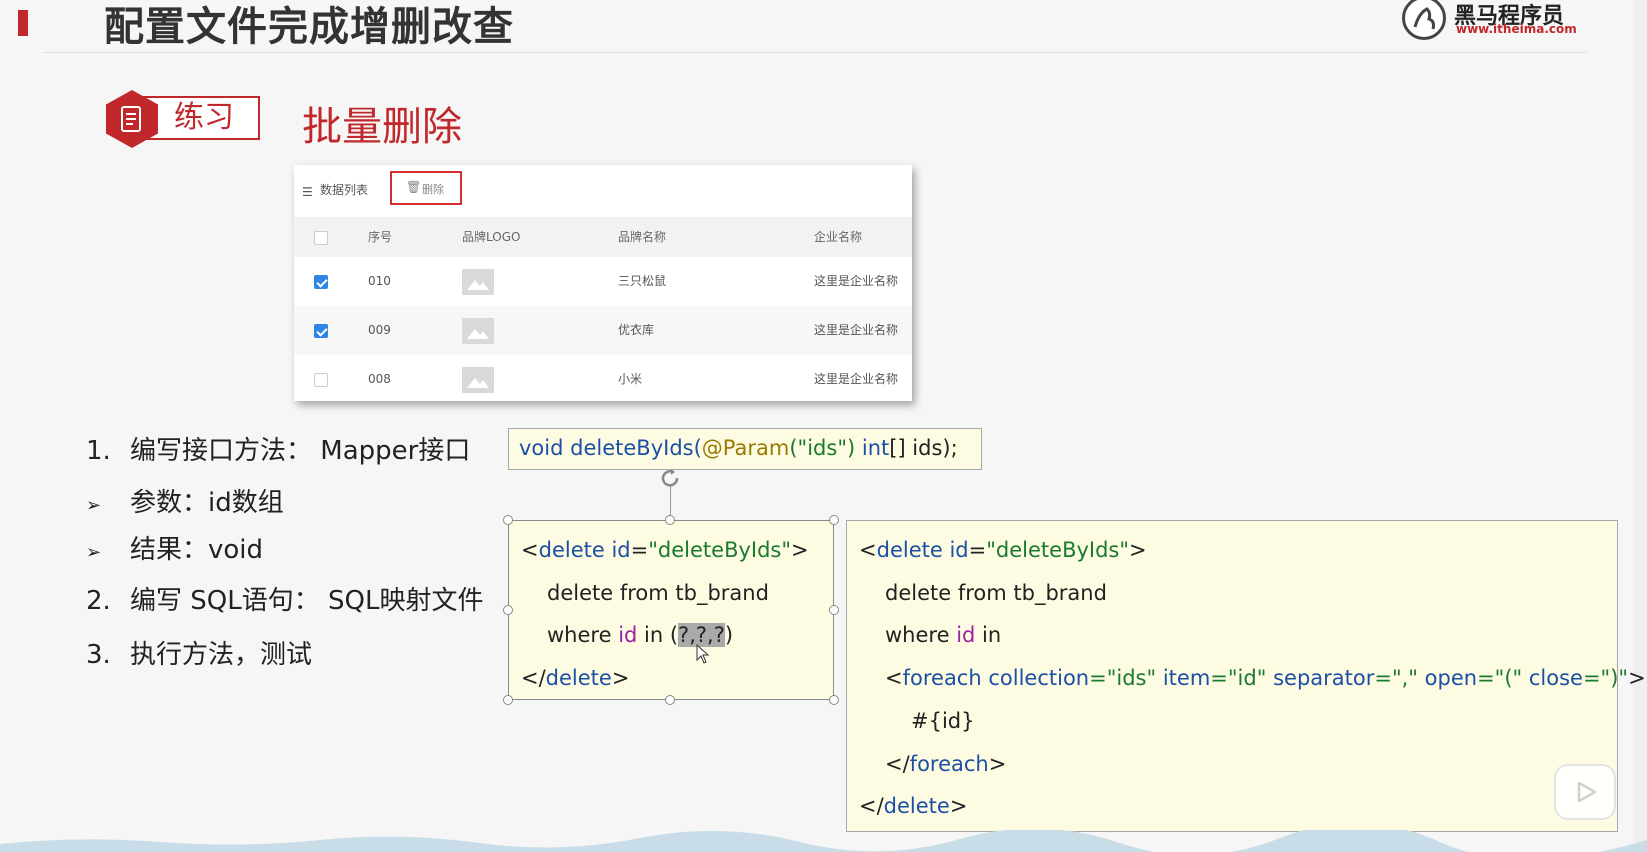 Image resolution: width=1647 pixels, height=852 pixels. I want to click on step-text: 结果：void, so click(197, 550).